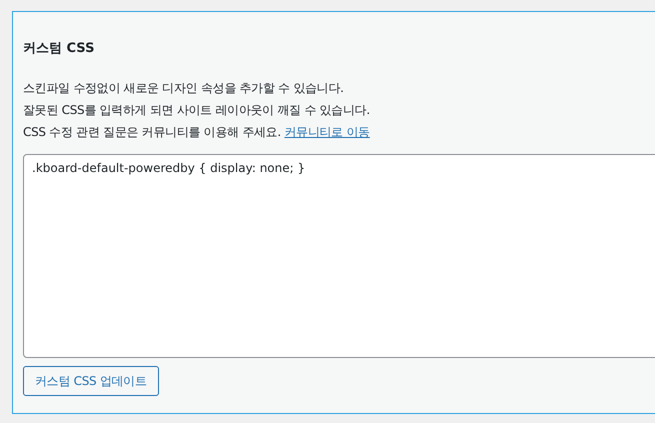  I want to click on update-button: 커스텀 CSS 업데이트, so click(91, 381).